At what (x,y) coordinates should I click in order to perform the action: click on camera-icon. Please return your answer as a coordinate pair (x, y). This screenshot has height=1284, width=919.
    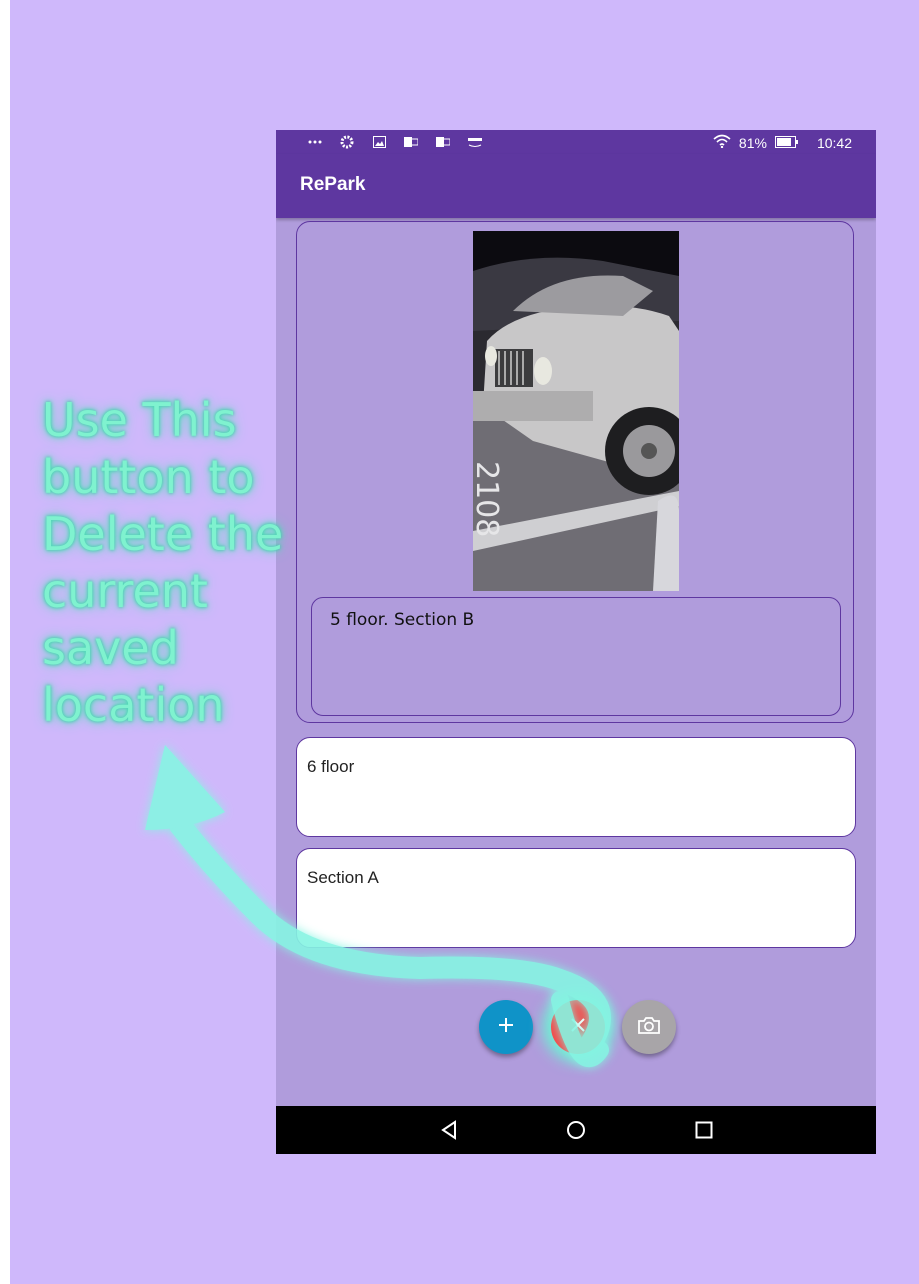
    Looking at the image, I should click on (649, 1027).